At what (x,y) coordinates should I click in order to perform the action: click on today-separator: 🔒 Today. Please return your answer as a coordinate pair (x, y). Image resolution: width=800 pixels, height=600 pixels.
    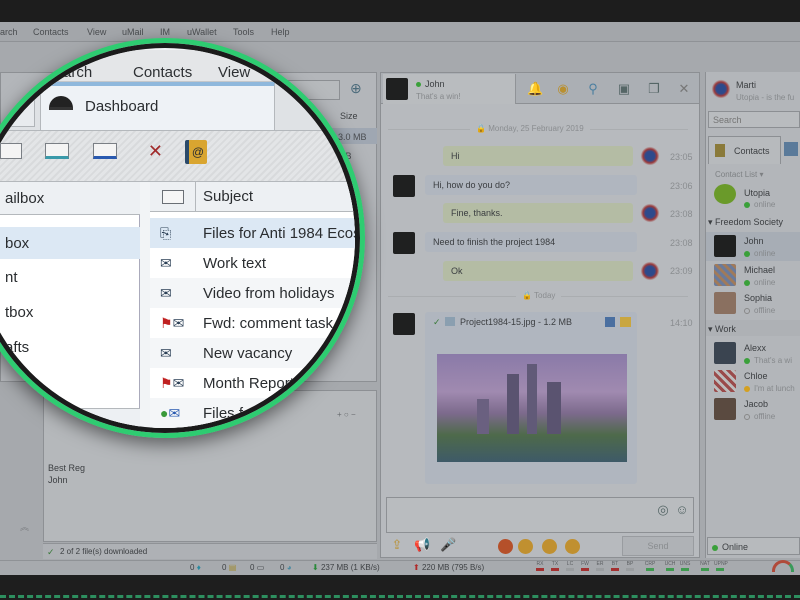
    Looking at the image, I should click on (539, 295).